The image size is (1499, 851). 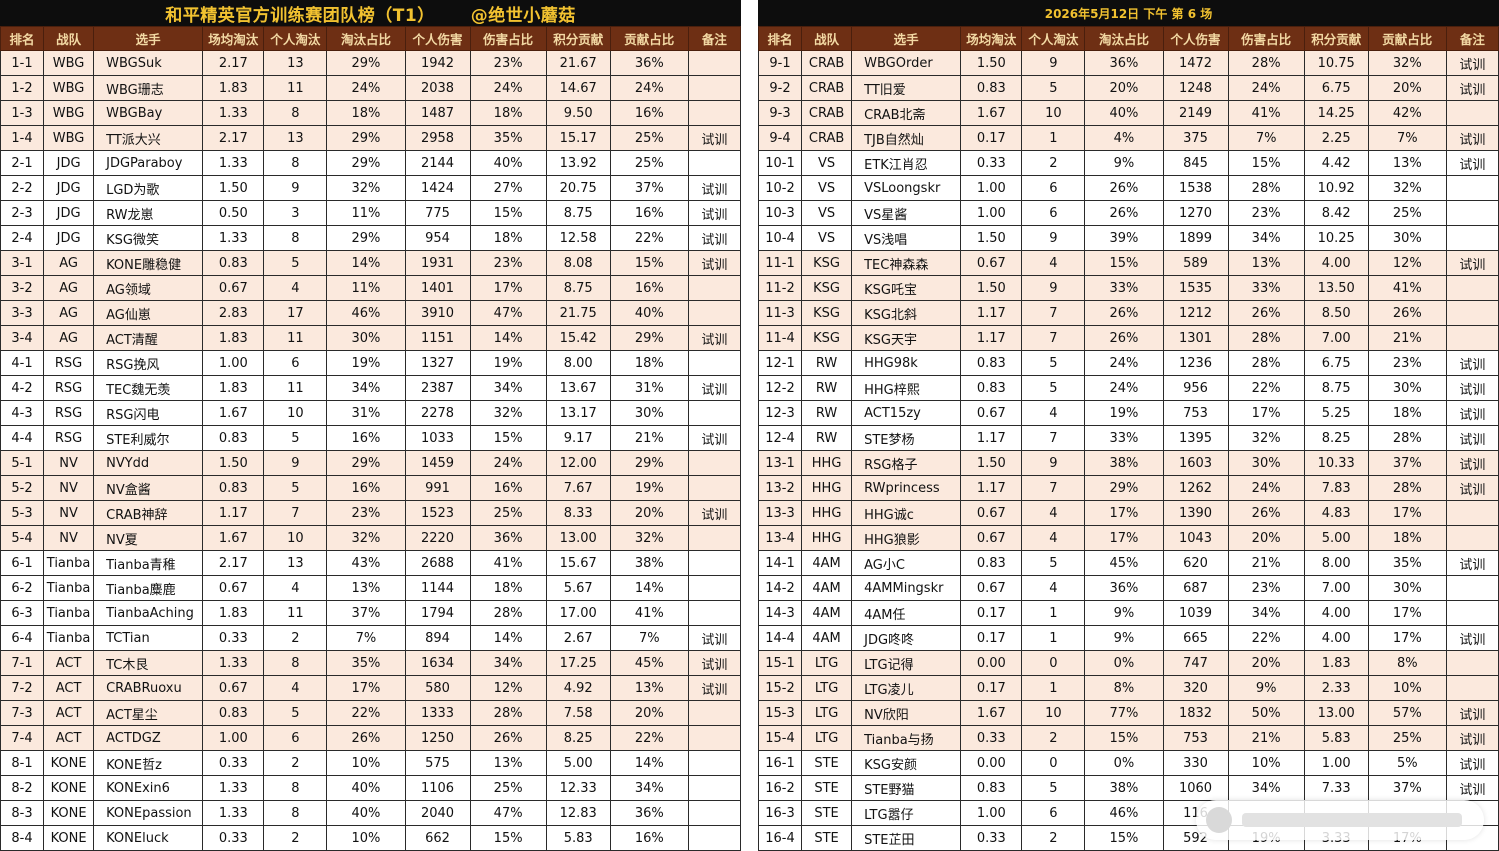 I want to click on cell-team: LTG, so click(x=827, y=738).